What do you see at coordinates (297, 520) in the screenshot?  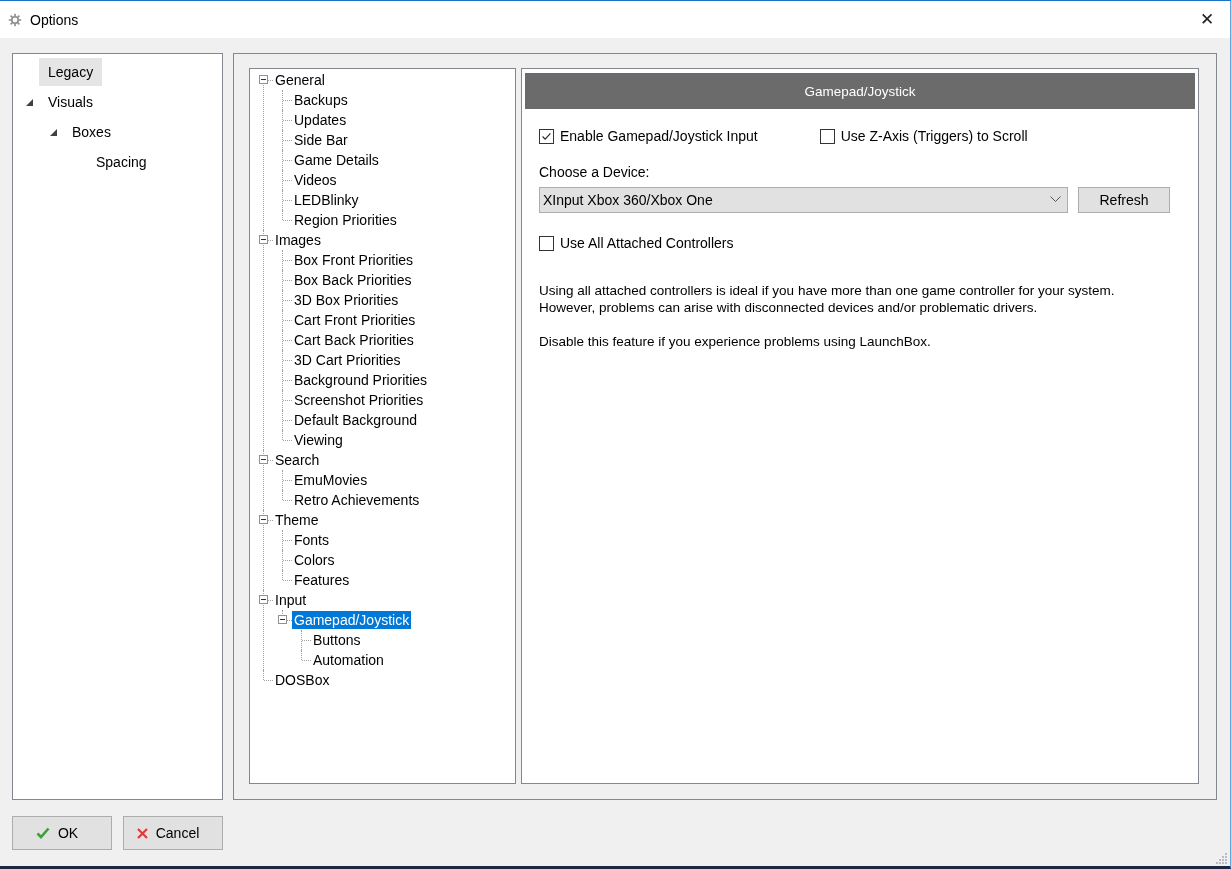 I see `tree-item: Theme` at bounding box center [297, 520].